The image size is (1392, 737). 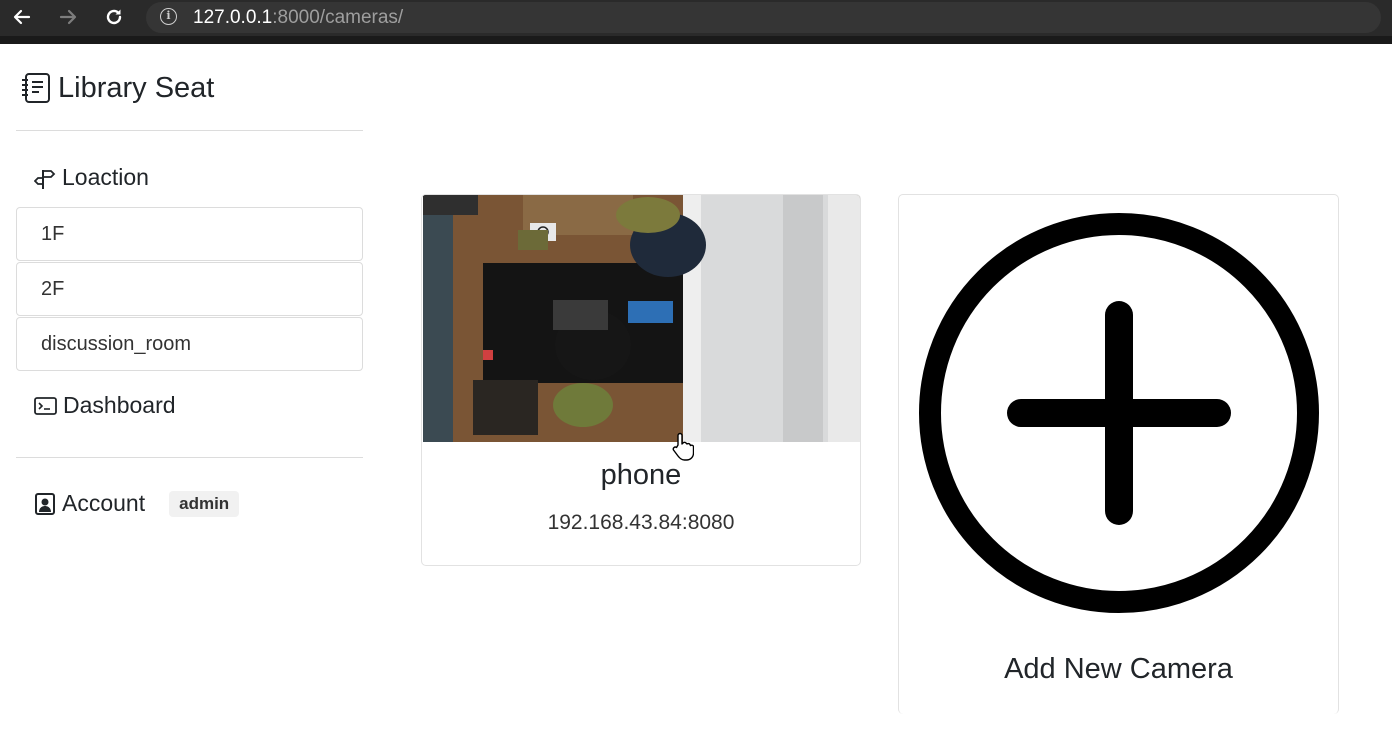 I want to click on url-text: 127.0.0.1:8000/cameras/, so click(x=298, y=18).